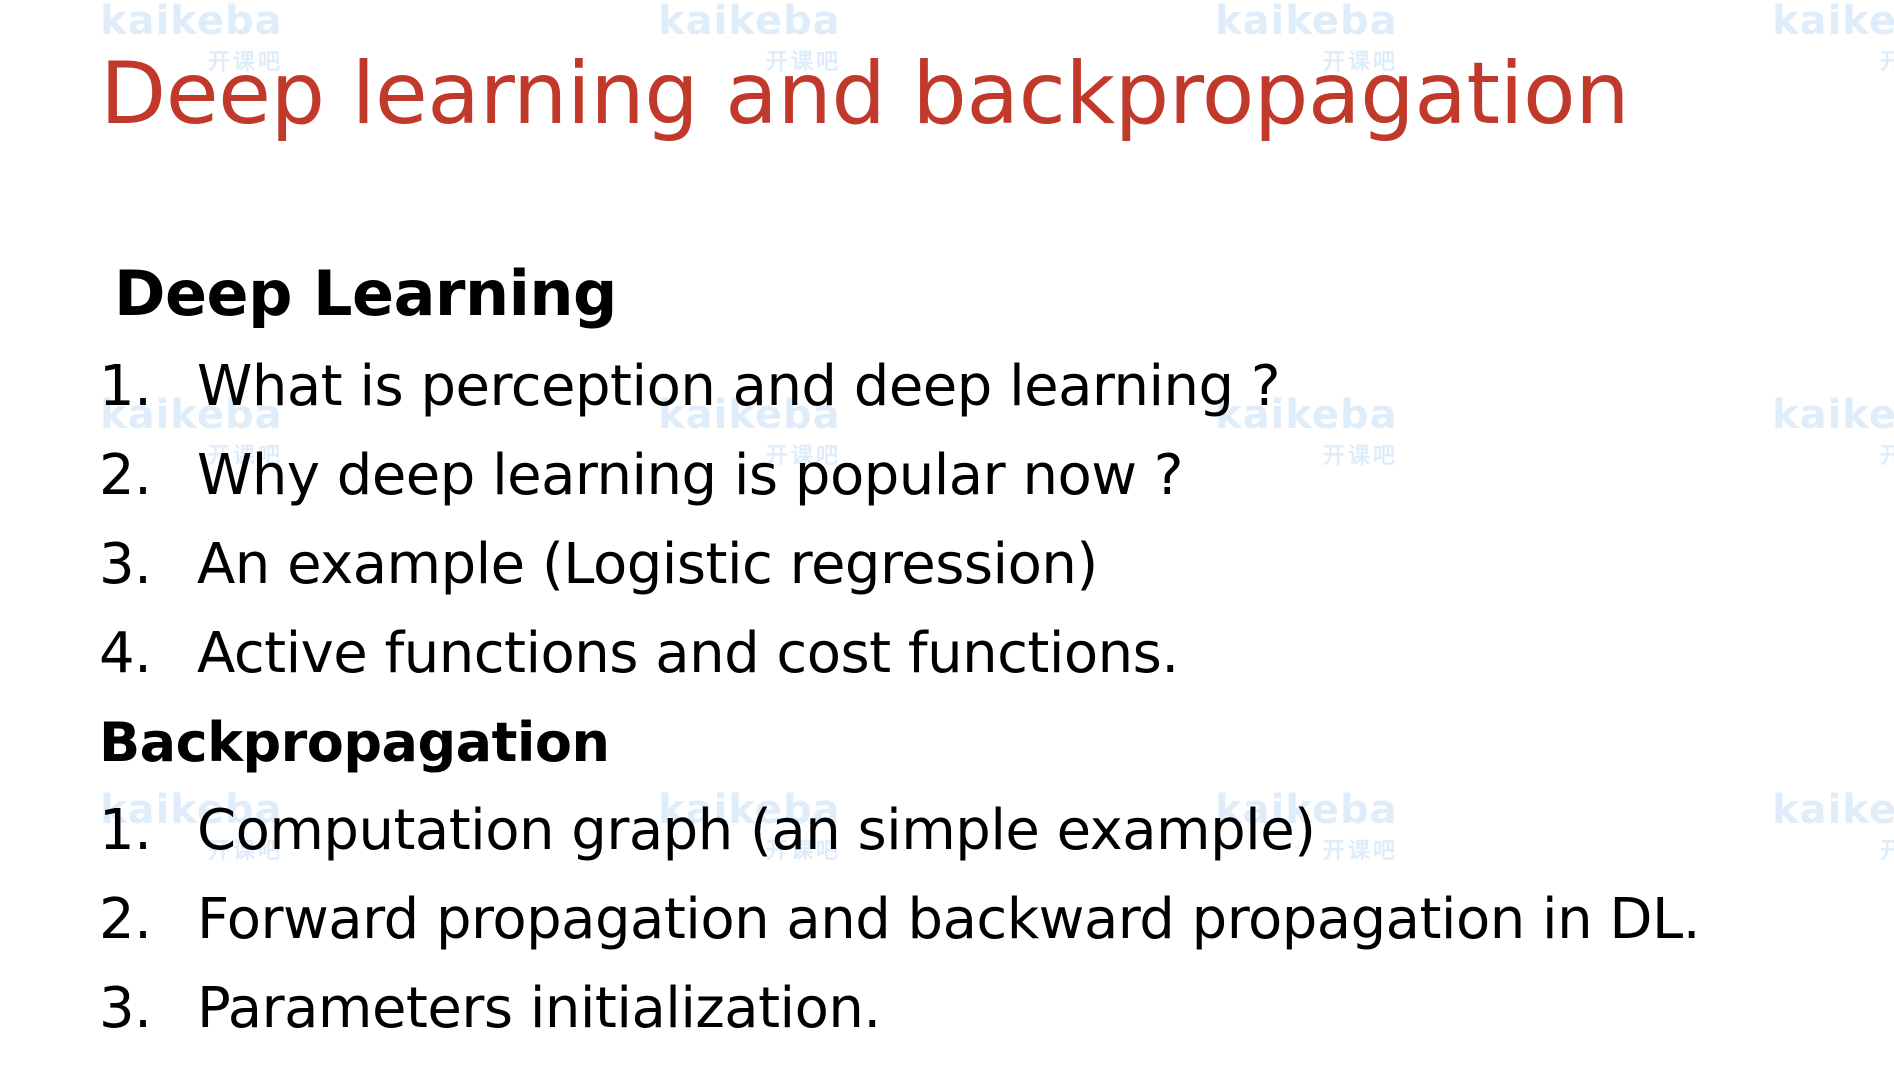 The image size is (1894, 1066). What do you see at coordinates (739, 386) in the screenshot?
I see `list-item-text: What is perception and deep learning ?` at bounding box center [739, 386].